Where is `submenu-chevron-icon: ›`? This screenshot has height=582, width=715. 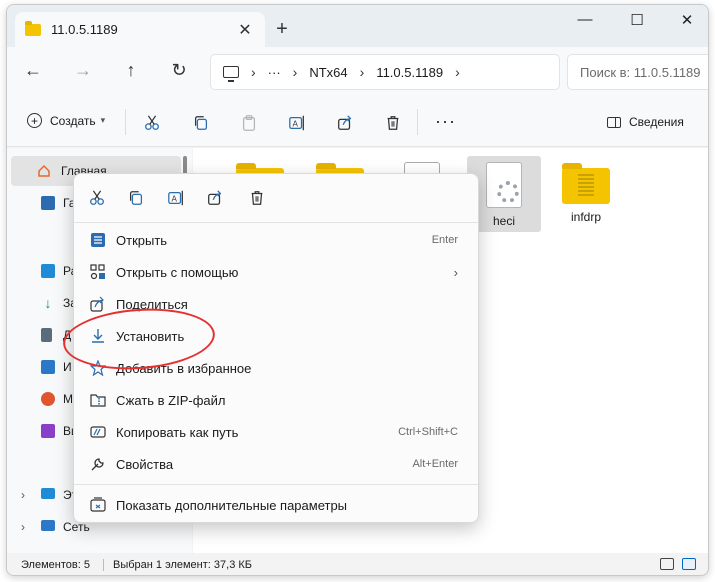
submenu-chevron-icon: › is located at coordinates (455, 272).